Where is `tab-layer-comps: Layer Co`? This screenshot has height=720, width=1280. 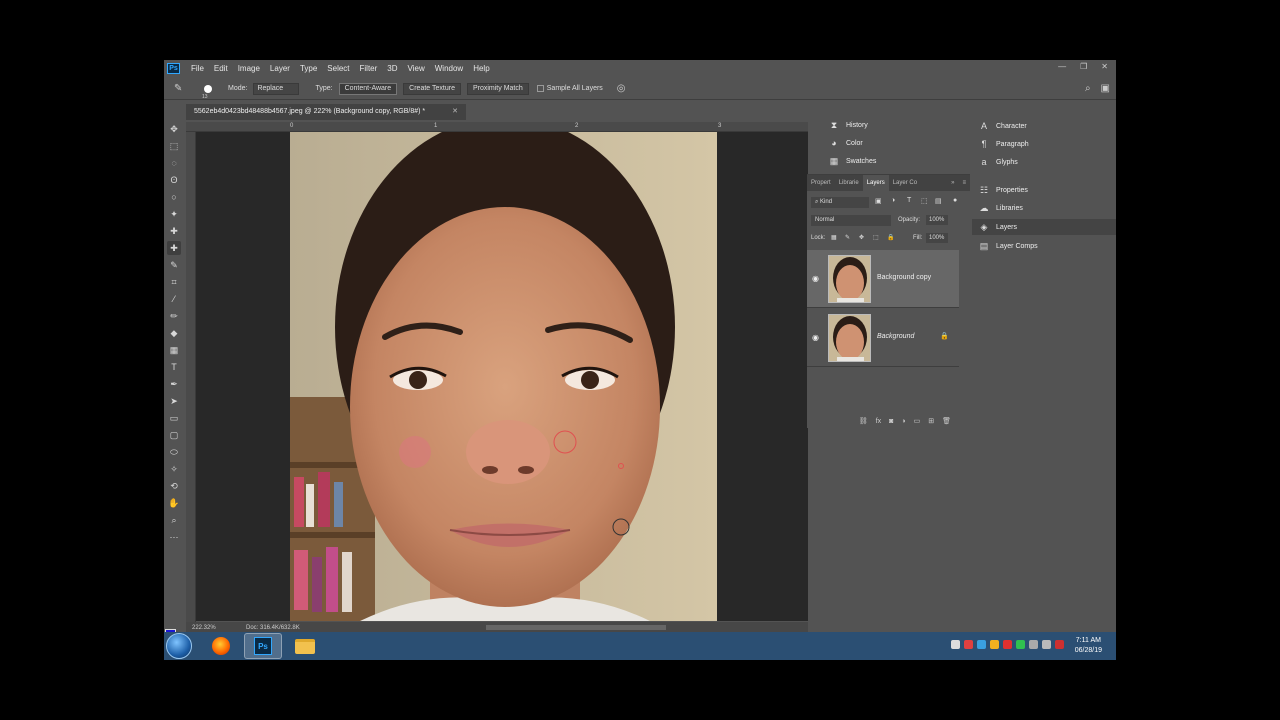 tab-layer-comps: Layer Co is located at coordinates (905, 183).